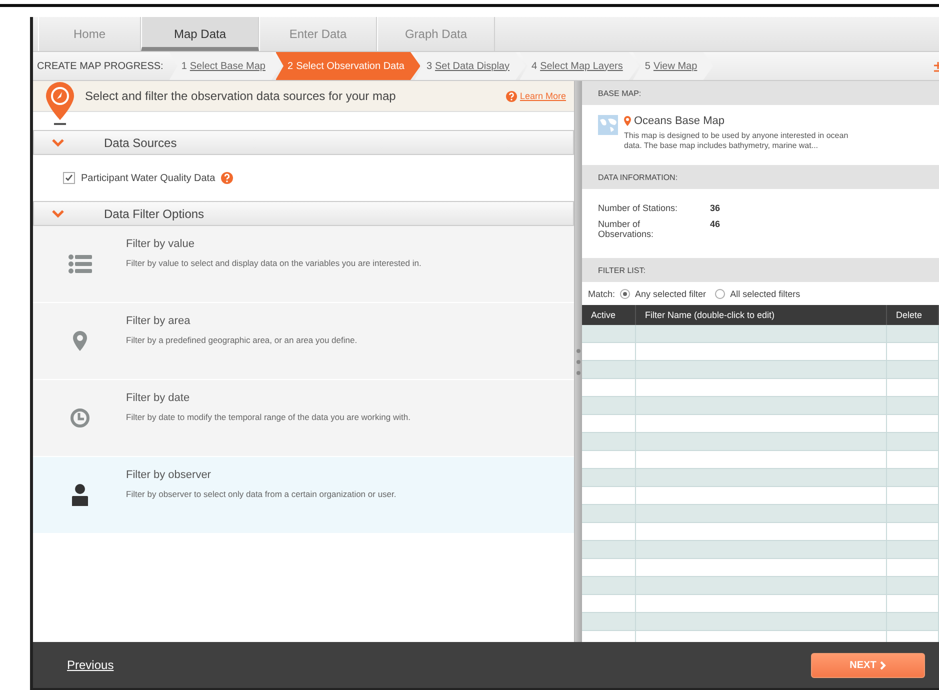  Describe the element at coordinates (716, 225) in the screenshot. I see `info-value: 46` at that location.